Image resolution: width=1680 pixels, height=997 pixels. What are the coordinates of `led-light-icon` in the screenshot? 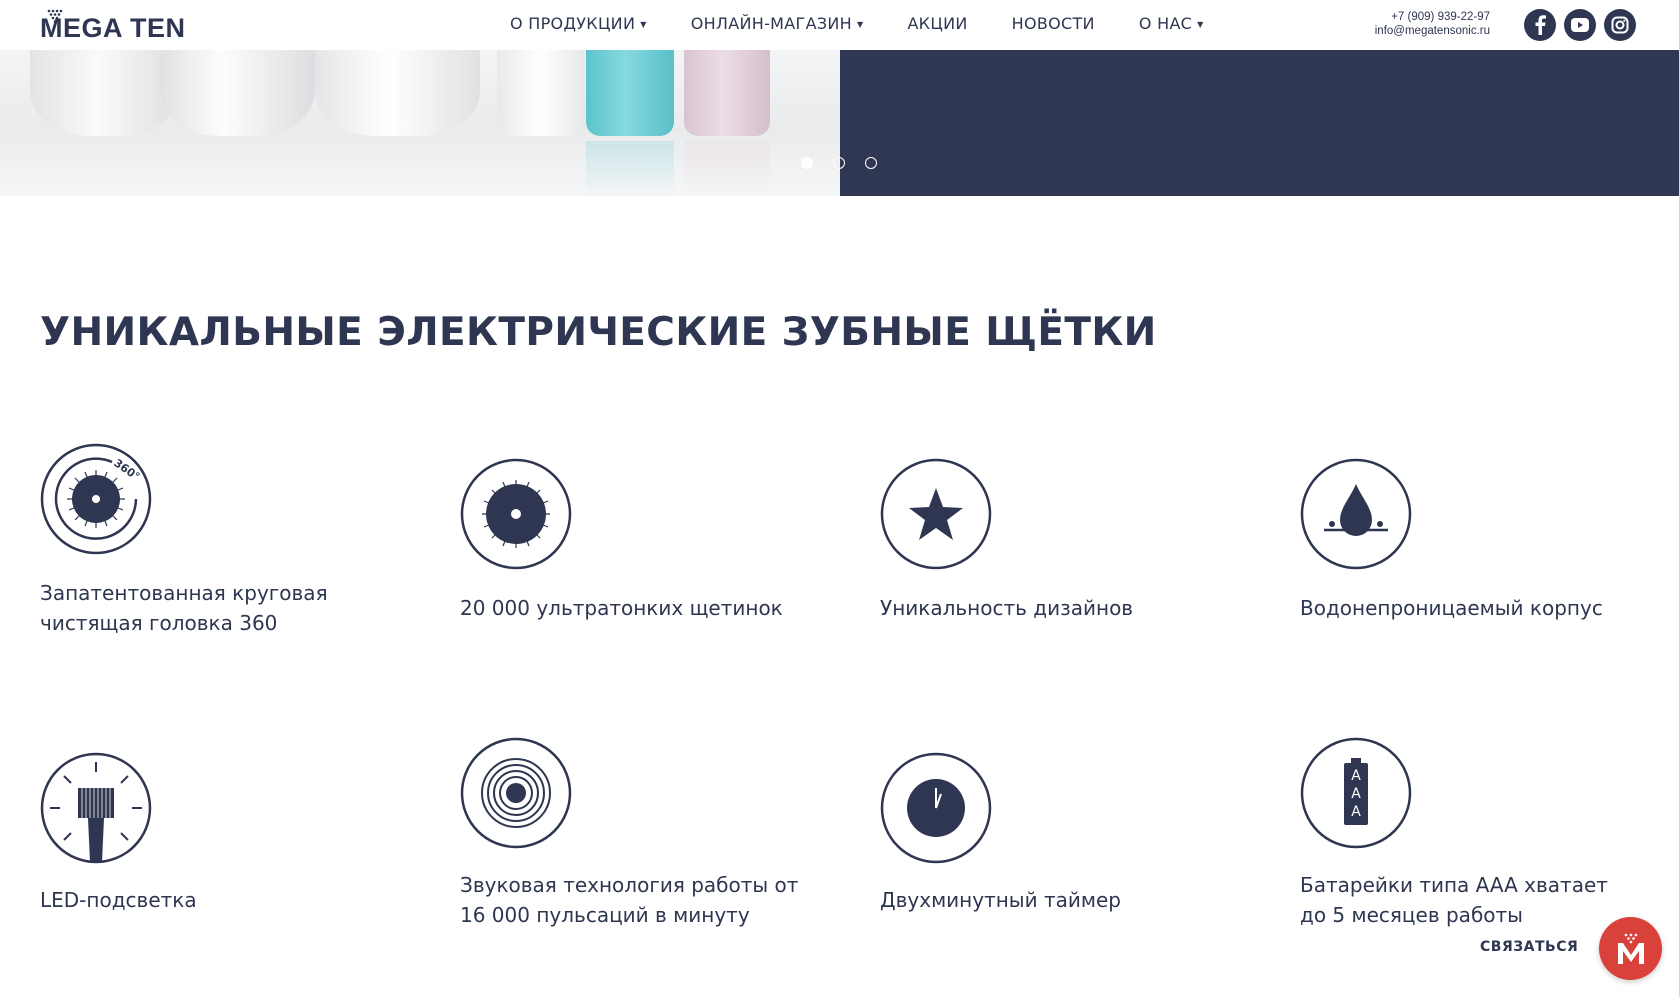 It's located at (96, 808).